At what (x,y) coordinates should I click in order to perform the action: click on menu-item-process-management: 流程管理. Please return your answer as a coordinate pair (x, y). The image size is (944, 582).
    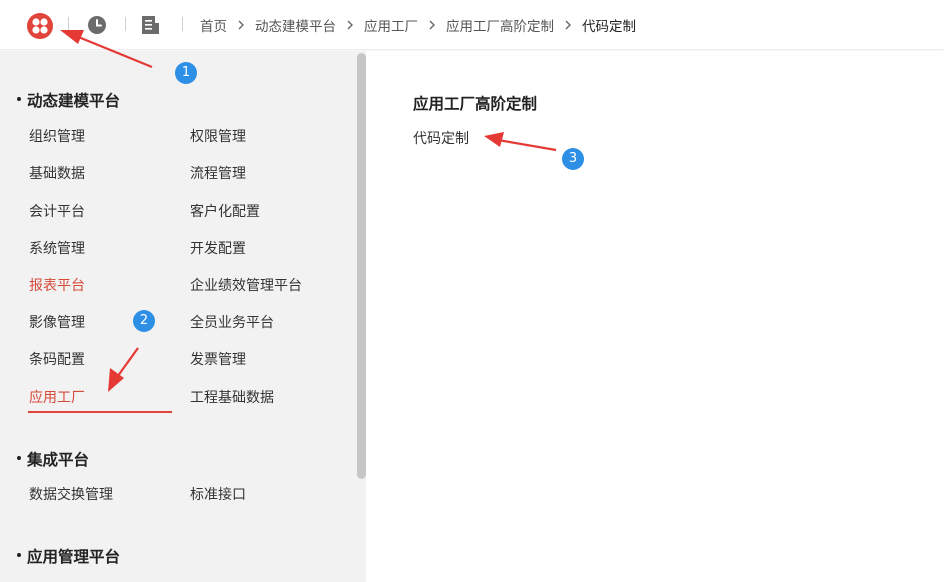
    Looking at the image, I should click on (218, 173).